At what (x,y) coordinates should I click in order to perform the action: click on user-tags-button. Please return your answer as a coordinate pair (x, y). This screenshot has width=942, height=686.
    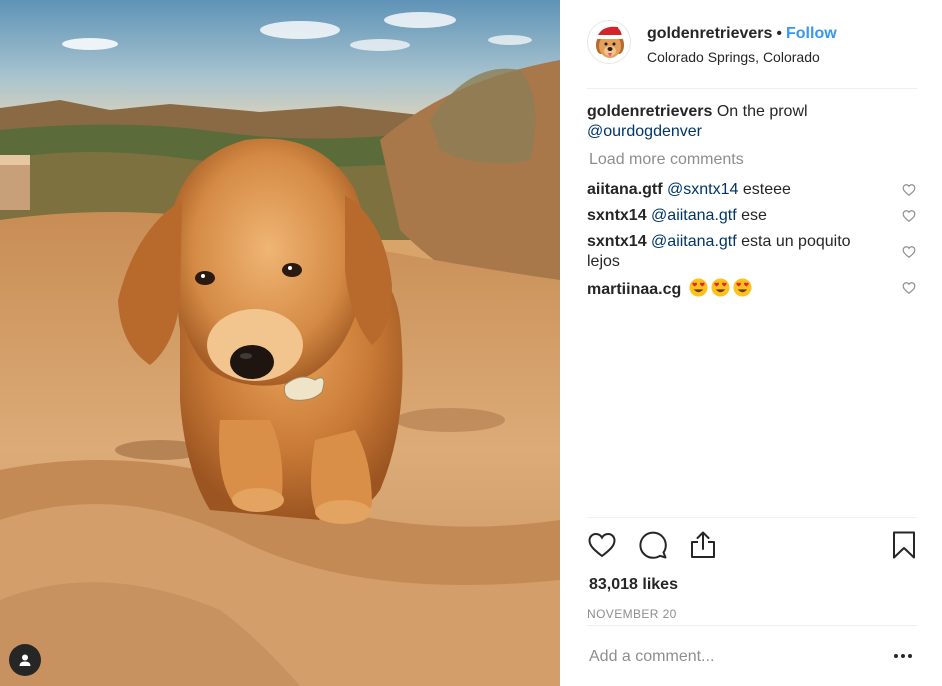
    Looking at the image, I should click on (25, 660).